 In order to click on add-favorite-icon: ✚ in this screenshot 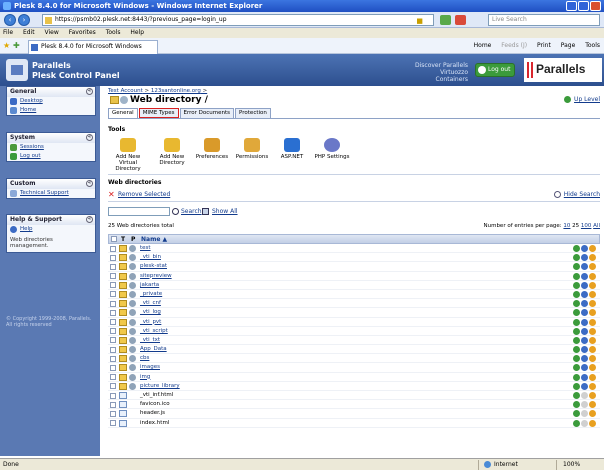, I will do `click(16, 45)`.